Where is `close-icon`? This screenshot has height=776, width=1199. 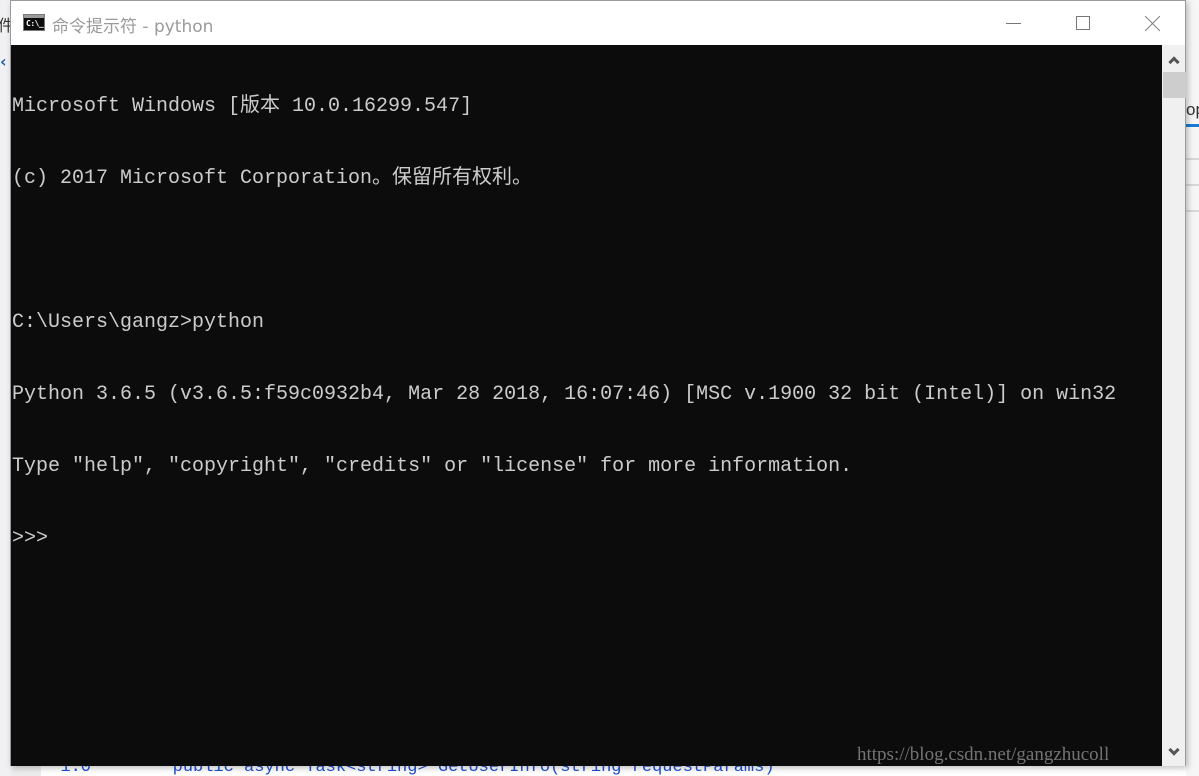 close-icon is located at coordinates (1153, 23).